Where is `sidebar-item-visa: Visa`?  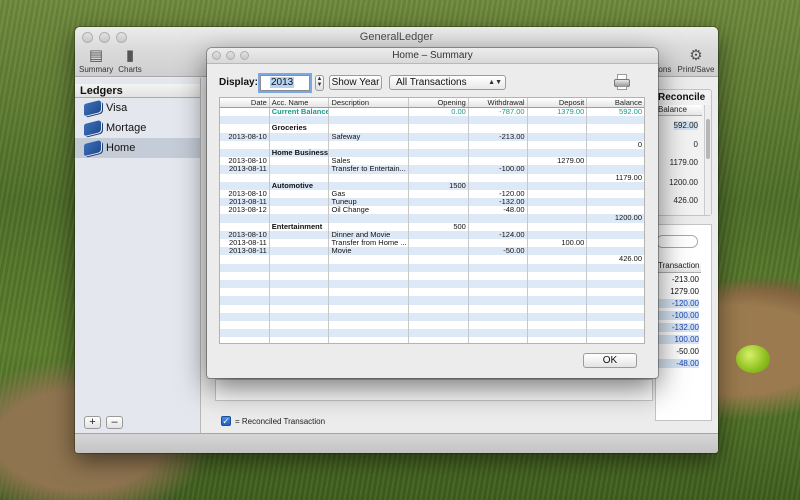 sidebar-item-visa: Visa is located at coordinates (137, 108).